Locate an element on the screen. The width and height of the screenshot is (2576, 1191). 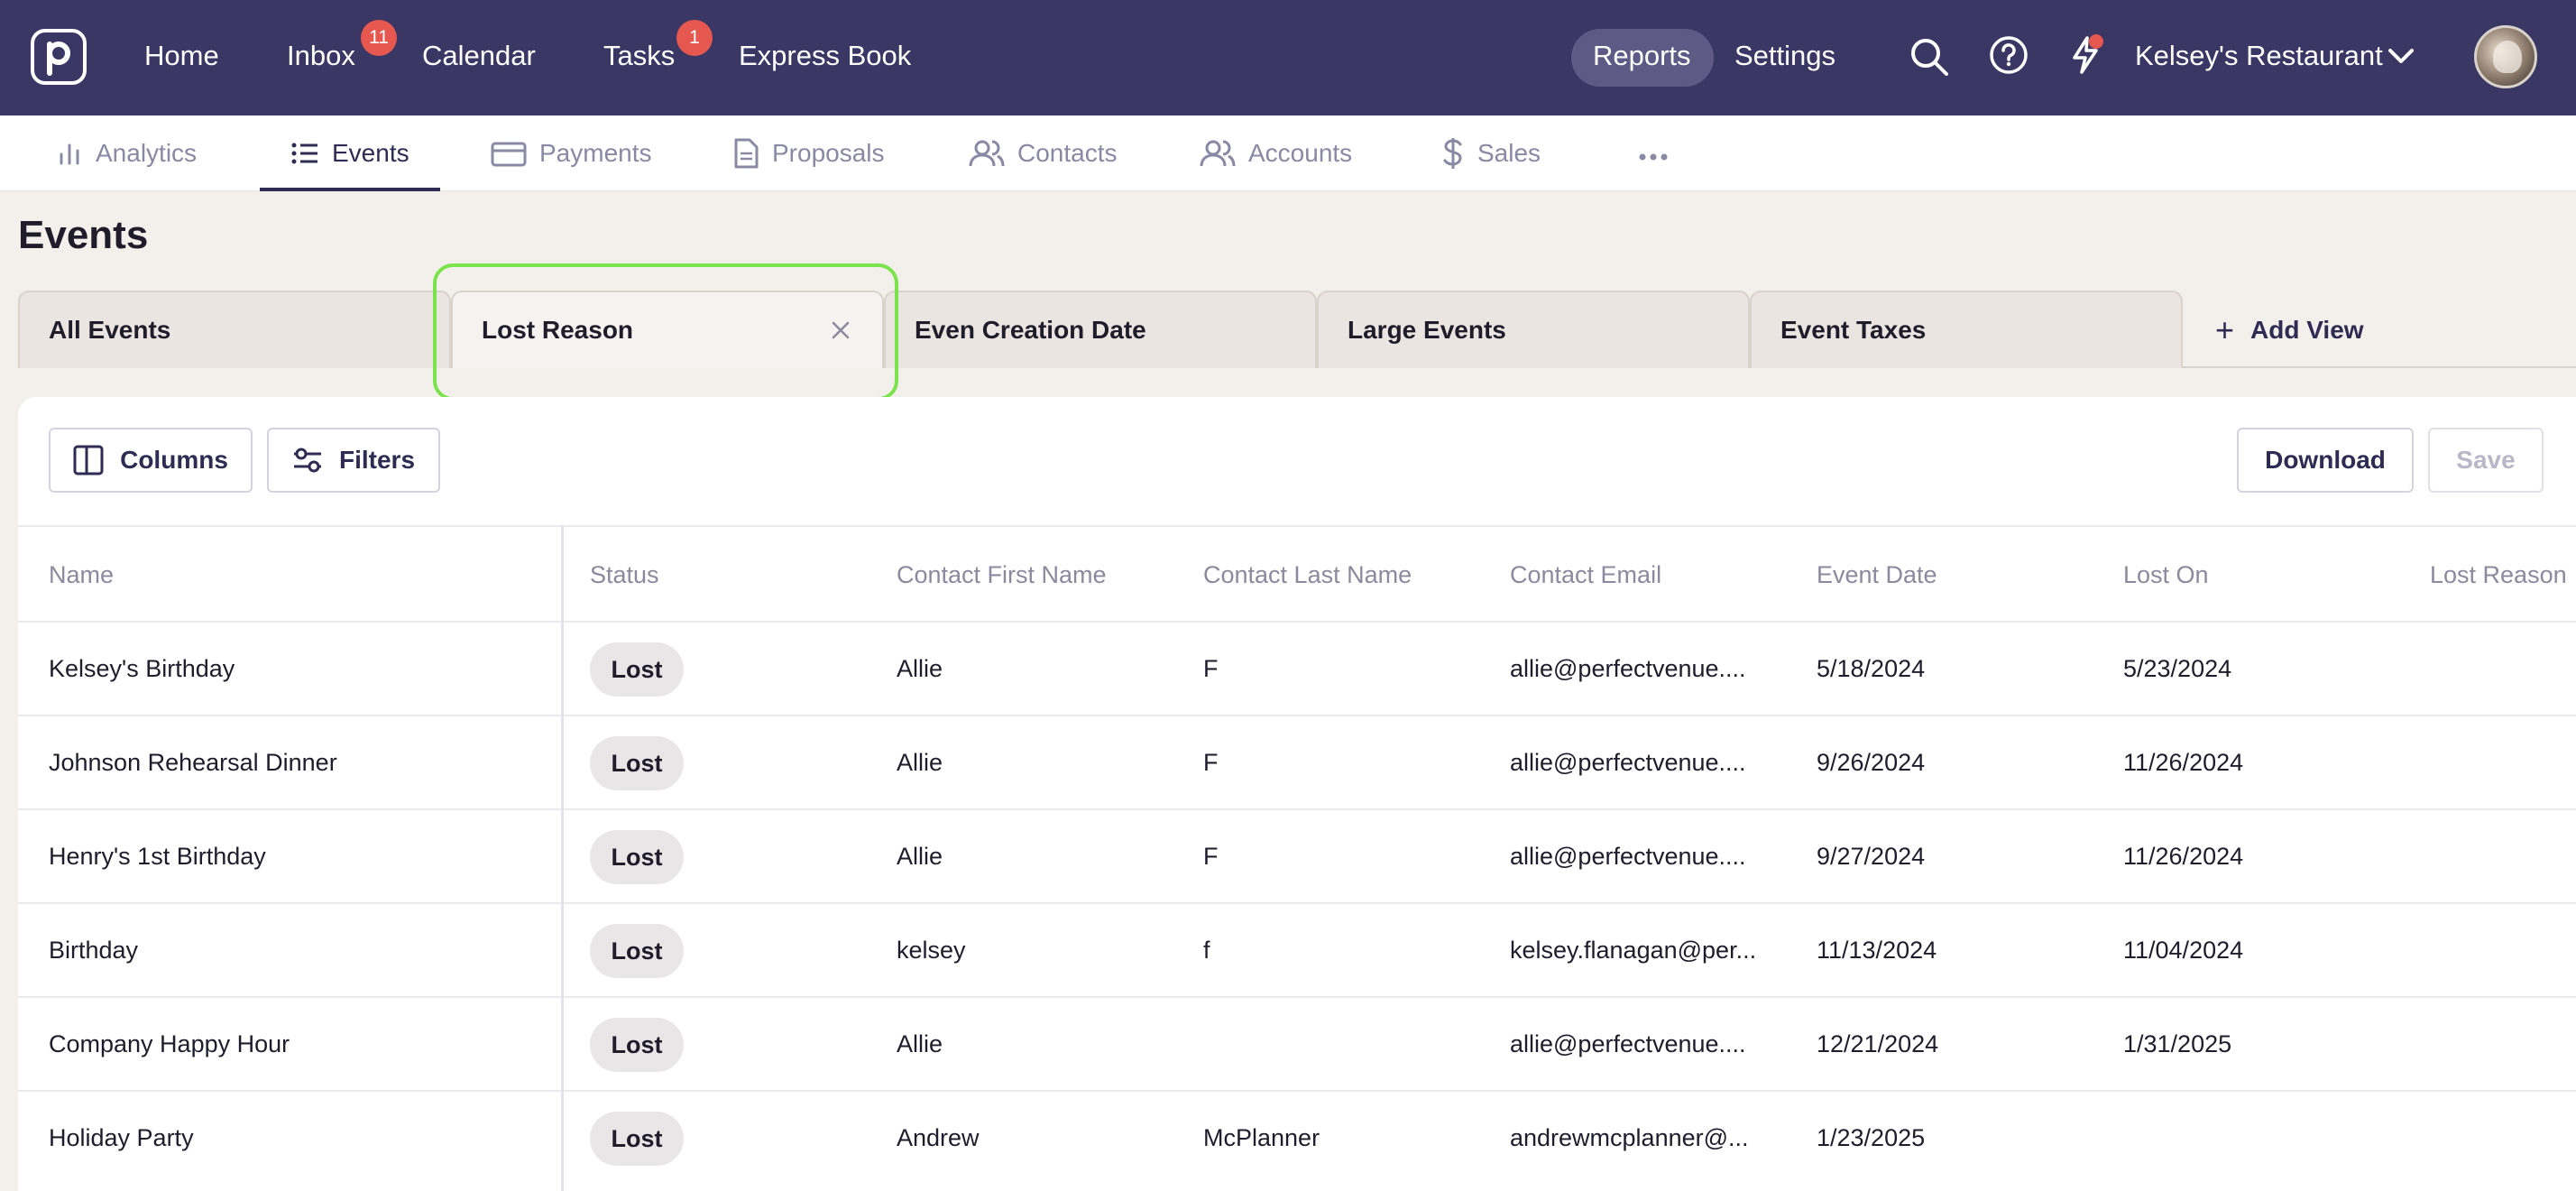
user-avatar is located at coordinates (2505, 56).